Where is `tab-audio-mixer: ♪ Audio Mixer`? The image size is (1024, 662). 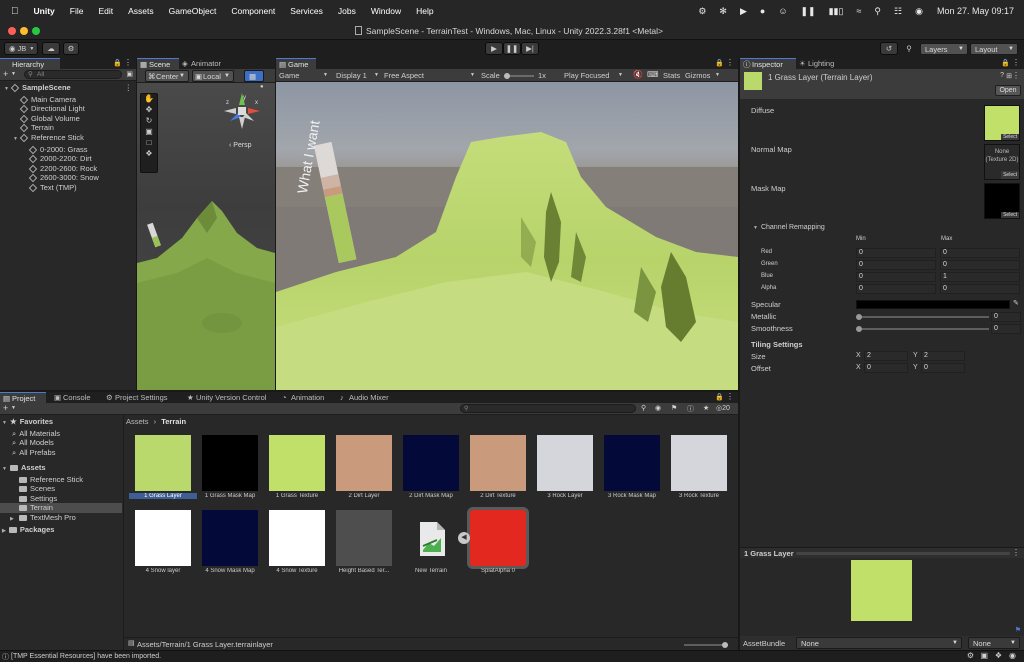
tab-audio-mixer: ♪ Audio Mixer is located at coordinates (367, 397).